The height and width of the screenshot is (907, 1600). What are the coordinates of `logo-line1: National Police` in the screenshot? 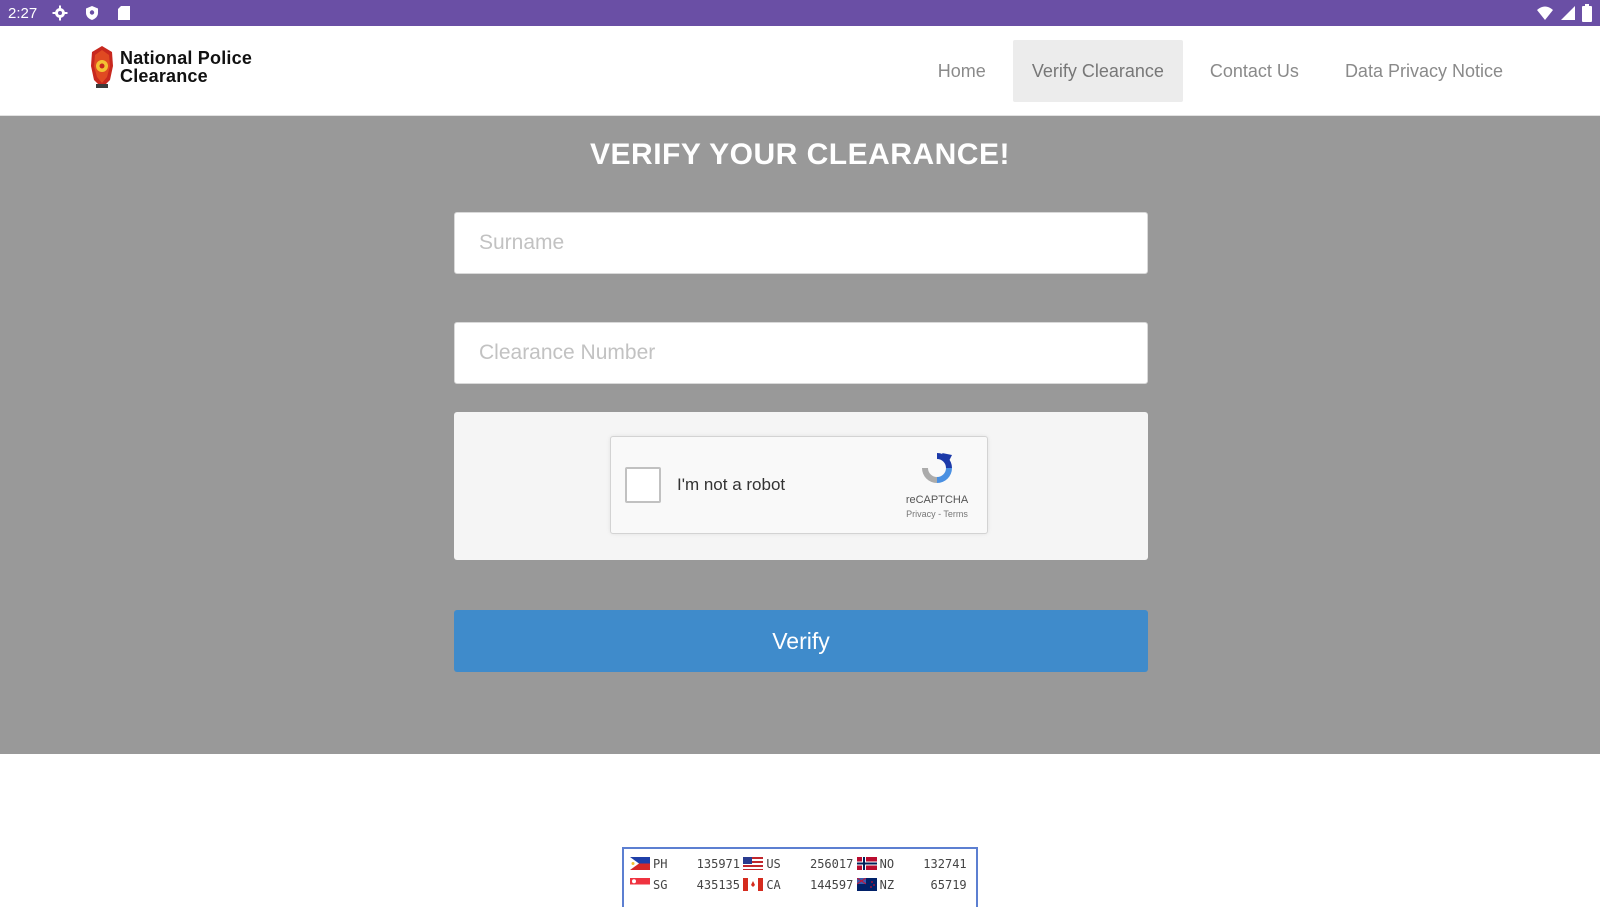 It's located at (186, 58).